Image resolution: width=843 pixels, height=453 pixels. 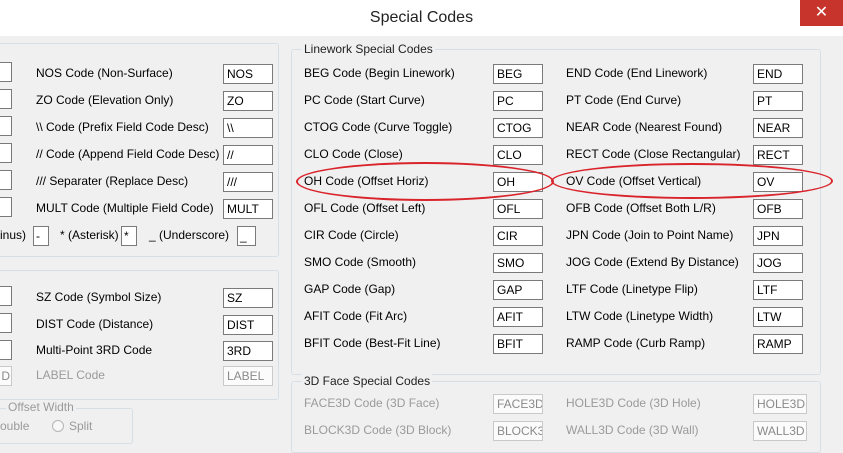 What do you see at coordinates (634, 181) in the screenshot?
I see `ov-code-label: OV Code (Offset Vertical)` at bounding box center [634, 181].